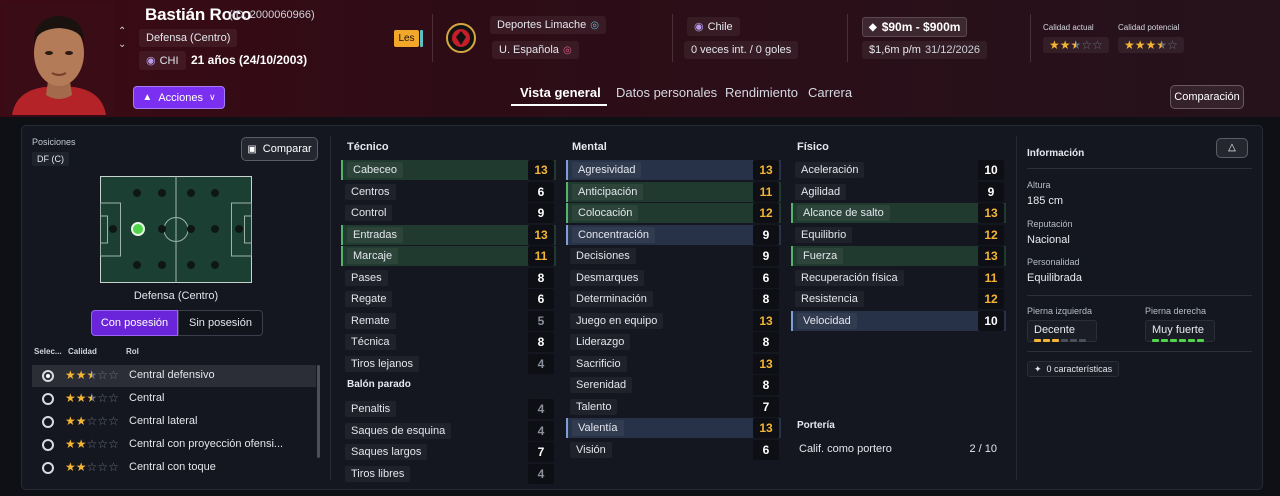  What do you see at coordinates (448, 452) in the screenshot?
I see `attribute-row: Saques largos 7` at bounding box center [448, 452].